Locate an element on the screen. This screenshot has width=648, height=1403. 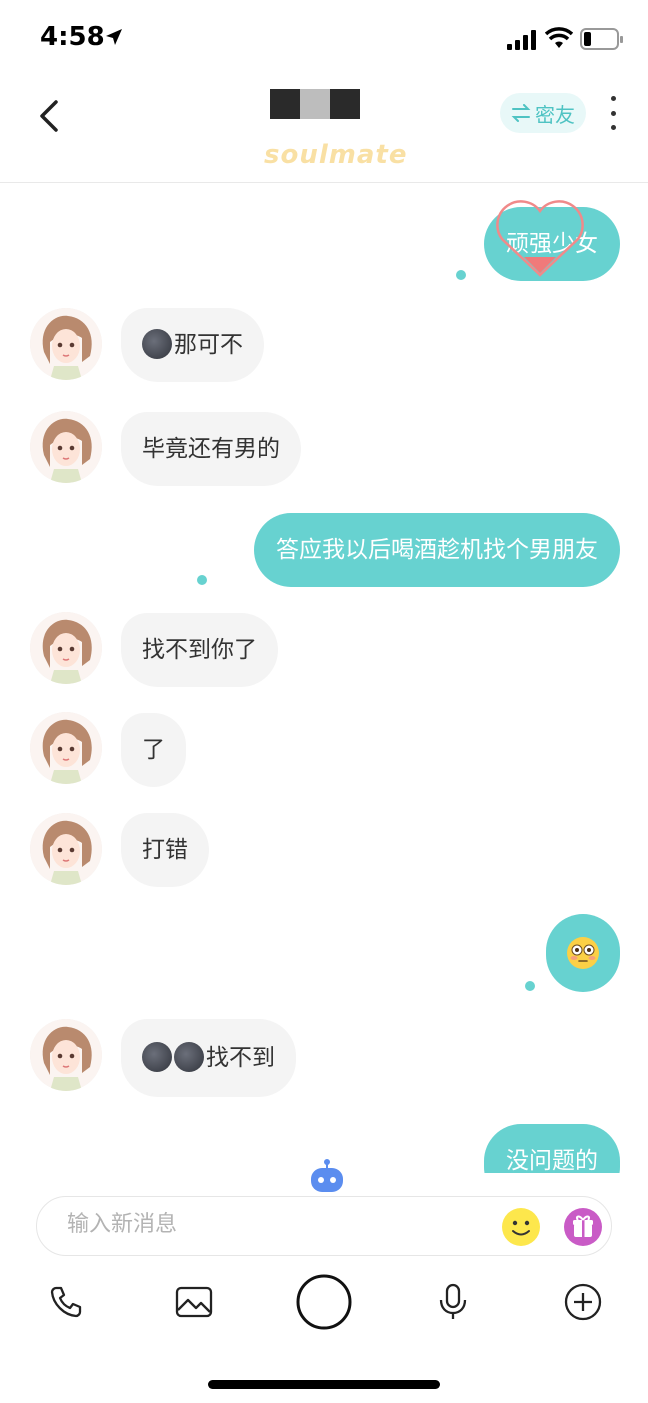
more-actions-button is located at coordinates (583, 1302).